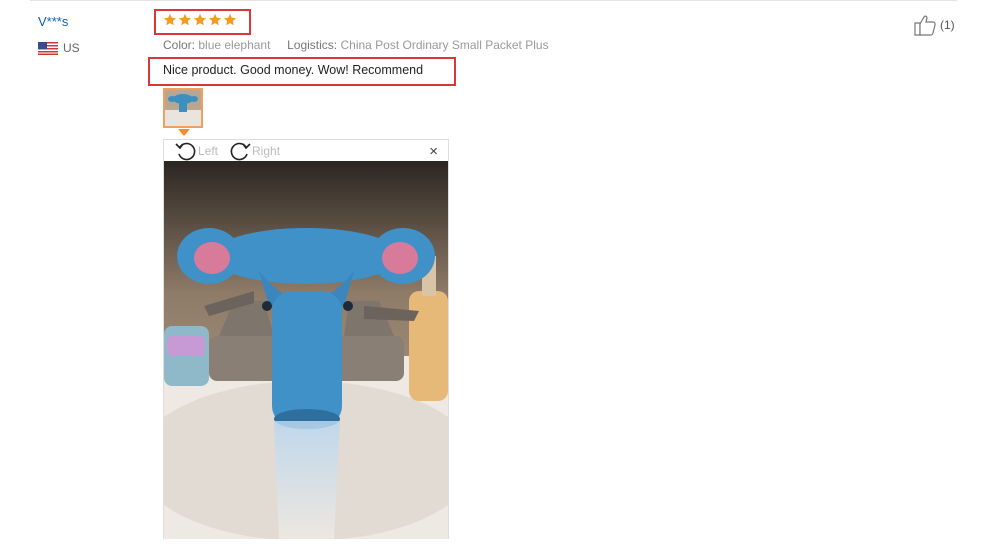  What do you see at coordinates (59, 48) in the screenshot?
I see `reviewer-country: US` at bounding box center [59, 48].